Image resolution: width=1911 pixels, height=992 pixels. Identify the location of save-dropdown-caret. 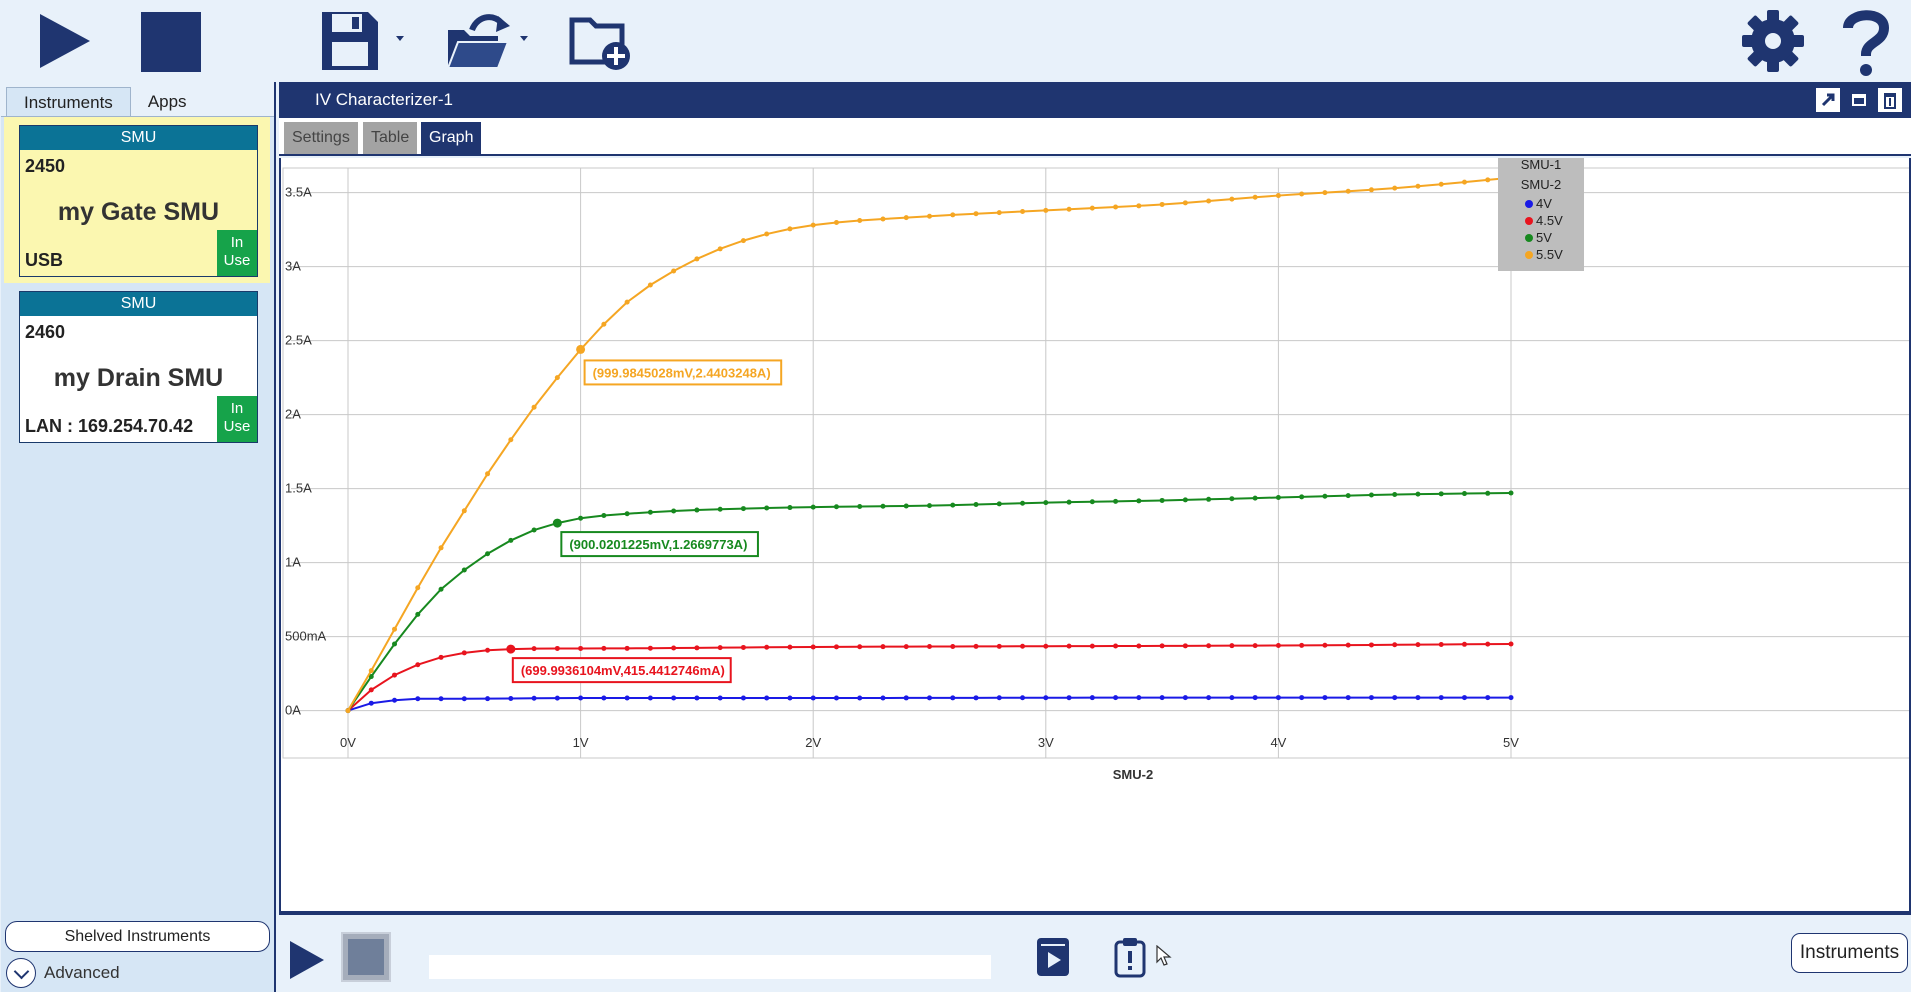
(400, 38).